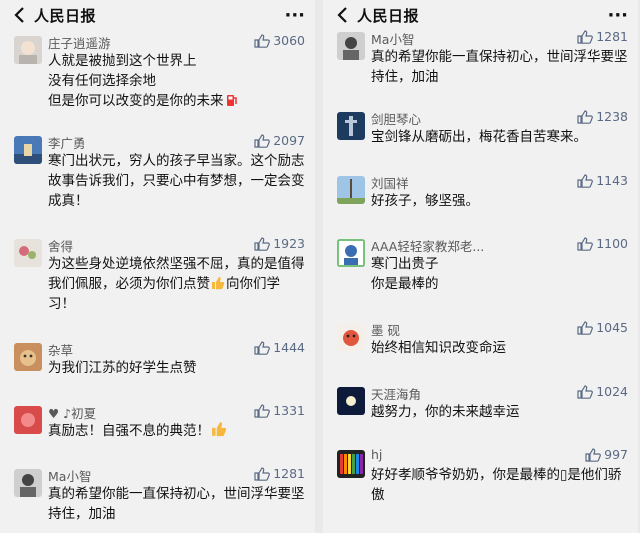 This screenshot has width=640, height=533. What do you see at coordinates (445, 412) in the screenshot?
I see `comment-text: 越努力，你的未来越幸运` at bounding box center [445, 412].